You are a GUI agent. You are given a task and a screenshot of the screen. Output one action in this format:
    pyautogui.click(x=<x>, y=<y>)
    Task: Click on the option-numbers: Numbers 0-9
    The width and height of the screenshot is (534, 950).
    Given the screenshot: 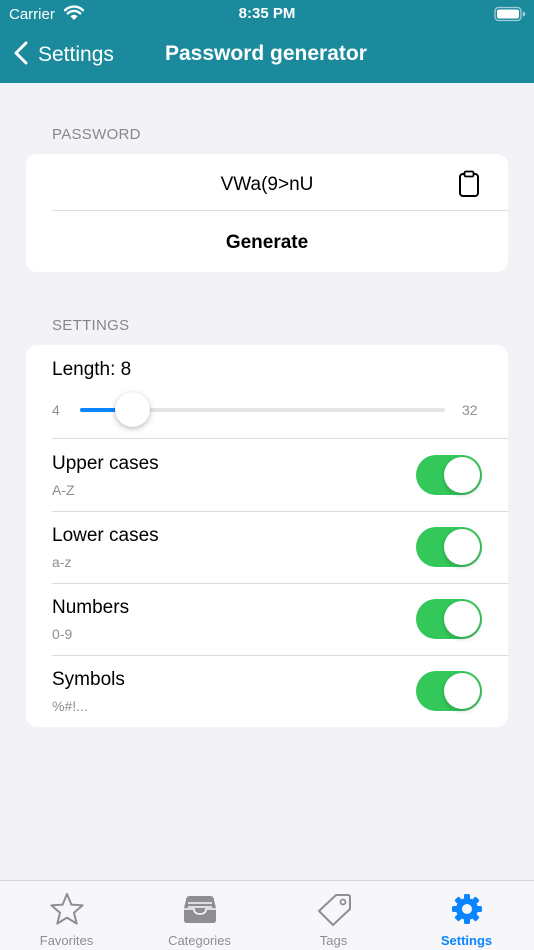 What is the action you would take?
    pyautogui.click(x=267, y=619)
    